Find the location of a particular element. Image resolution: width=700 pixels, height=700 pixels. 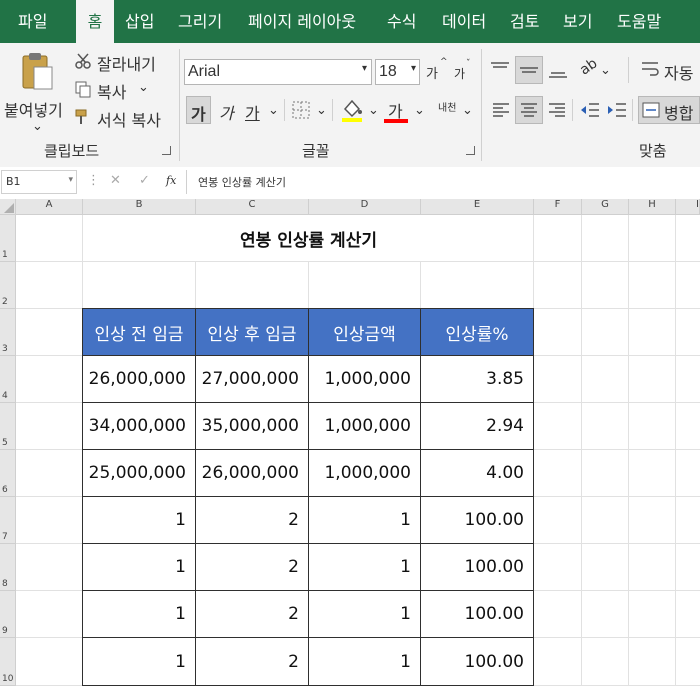

increase-indent-icon is located at coordinates (617, 110).